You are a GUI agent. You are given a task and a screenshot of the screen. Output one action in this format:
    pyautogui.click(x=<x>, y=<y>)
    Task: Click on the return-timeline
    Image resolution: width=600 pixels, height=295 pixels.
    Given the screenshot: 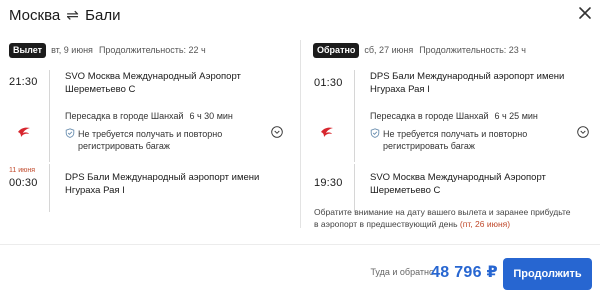 What is the action you would take?
    pyautogui.click(x=354, y=116)
    